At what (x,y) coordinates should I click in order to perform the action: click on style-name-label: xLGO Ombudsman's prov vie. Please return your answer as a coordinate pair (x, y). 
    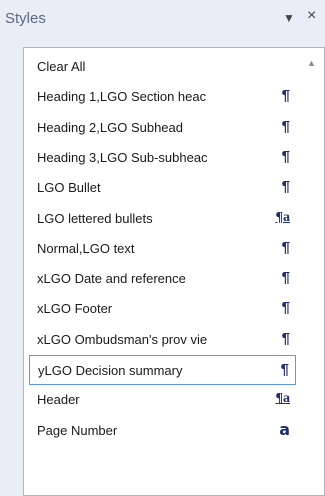
    Looking at the image, I should click on (122, 339).